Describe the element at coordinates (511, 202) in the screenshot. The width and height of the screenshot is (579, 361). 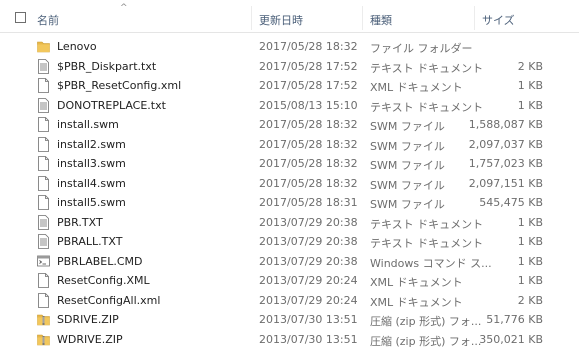
I see `file-size: 545,475 KB` at that location.